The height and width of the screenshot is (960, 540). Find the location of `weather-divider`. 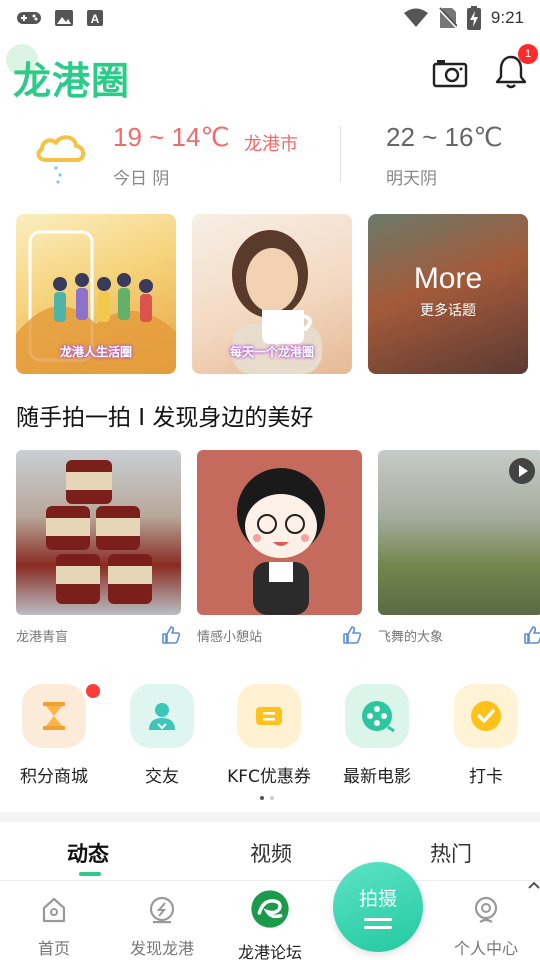

weather-divider is located at coordinates (340, 154).